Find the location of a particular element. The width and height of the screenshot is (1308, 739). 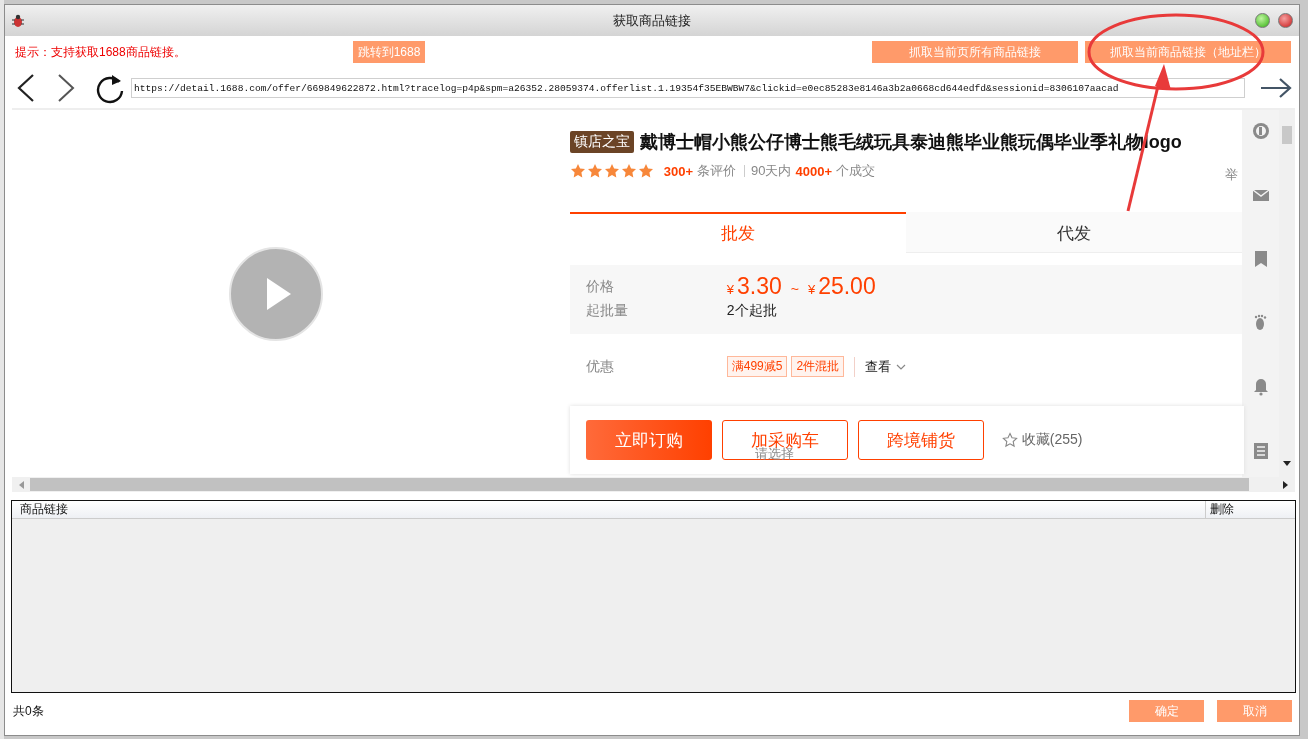

scroll-down-icon is located at coordinates (1287, 464).